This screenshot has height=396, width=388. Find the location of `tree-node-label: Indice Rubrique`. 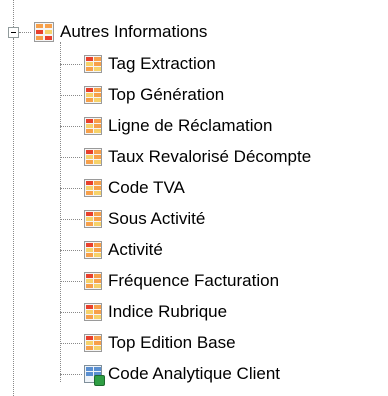

tree-node-label: Indice Rubrique is located at coordinates (168, 311).